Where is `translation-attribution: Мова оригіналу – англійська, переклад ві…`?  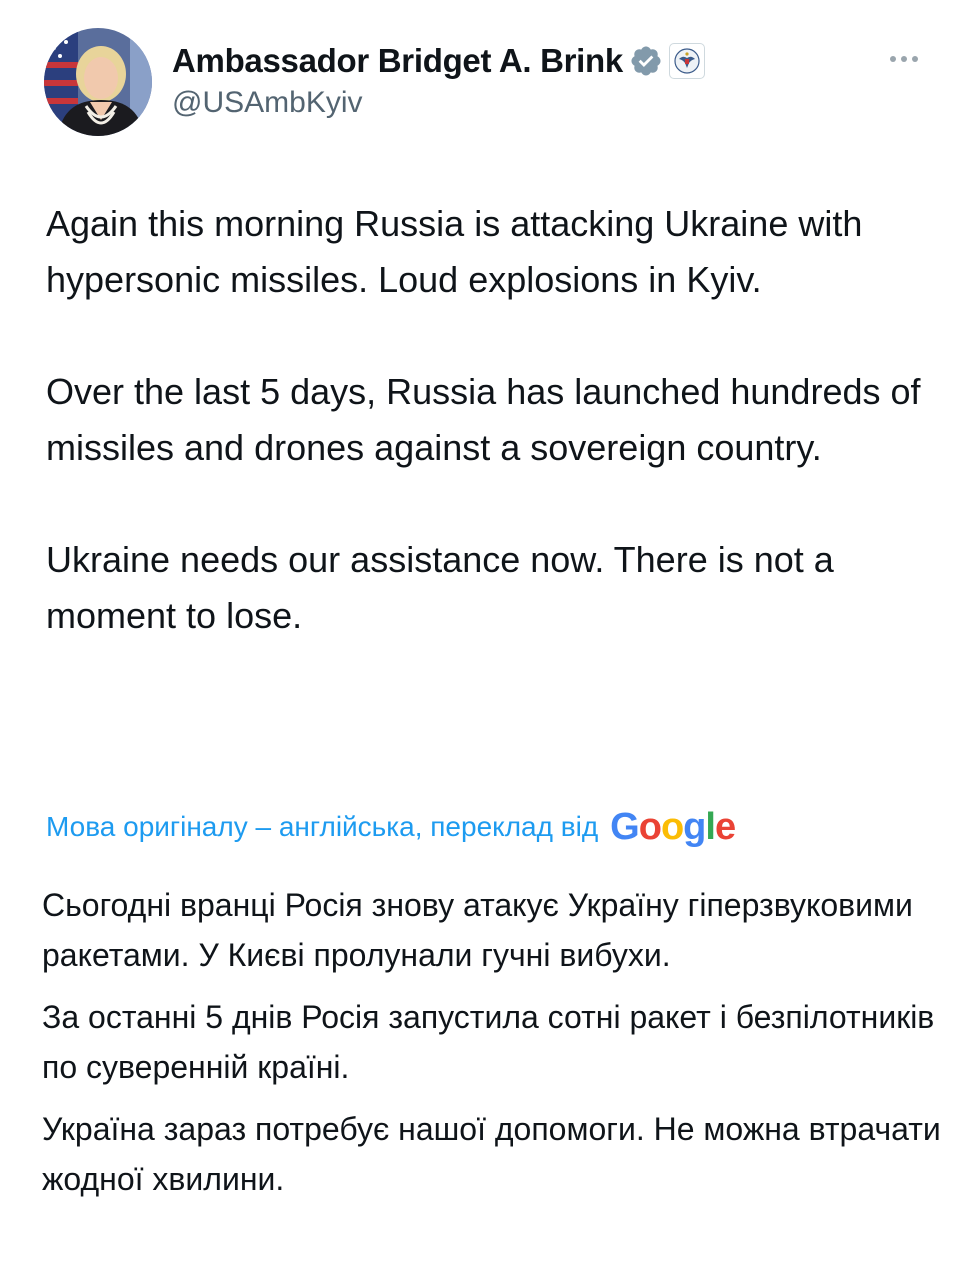
translation-attribution: Мова оригіналу – англійська, переклад ві… is located at coordinates (391, 827).